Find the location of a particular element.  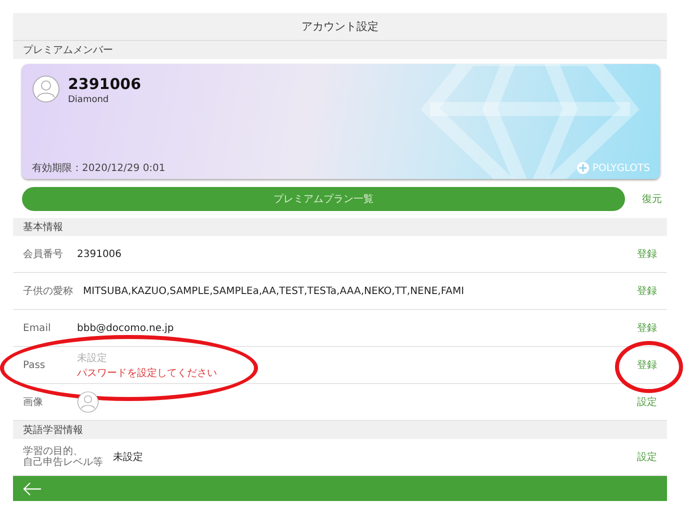

member-id: 2391006 is located at coordinates (105, 84).